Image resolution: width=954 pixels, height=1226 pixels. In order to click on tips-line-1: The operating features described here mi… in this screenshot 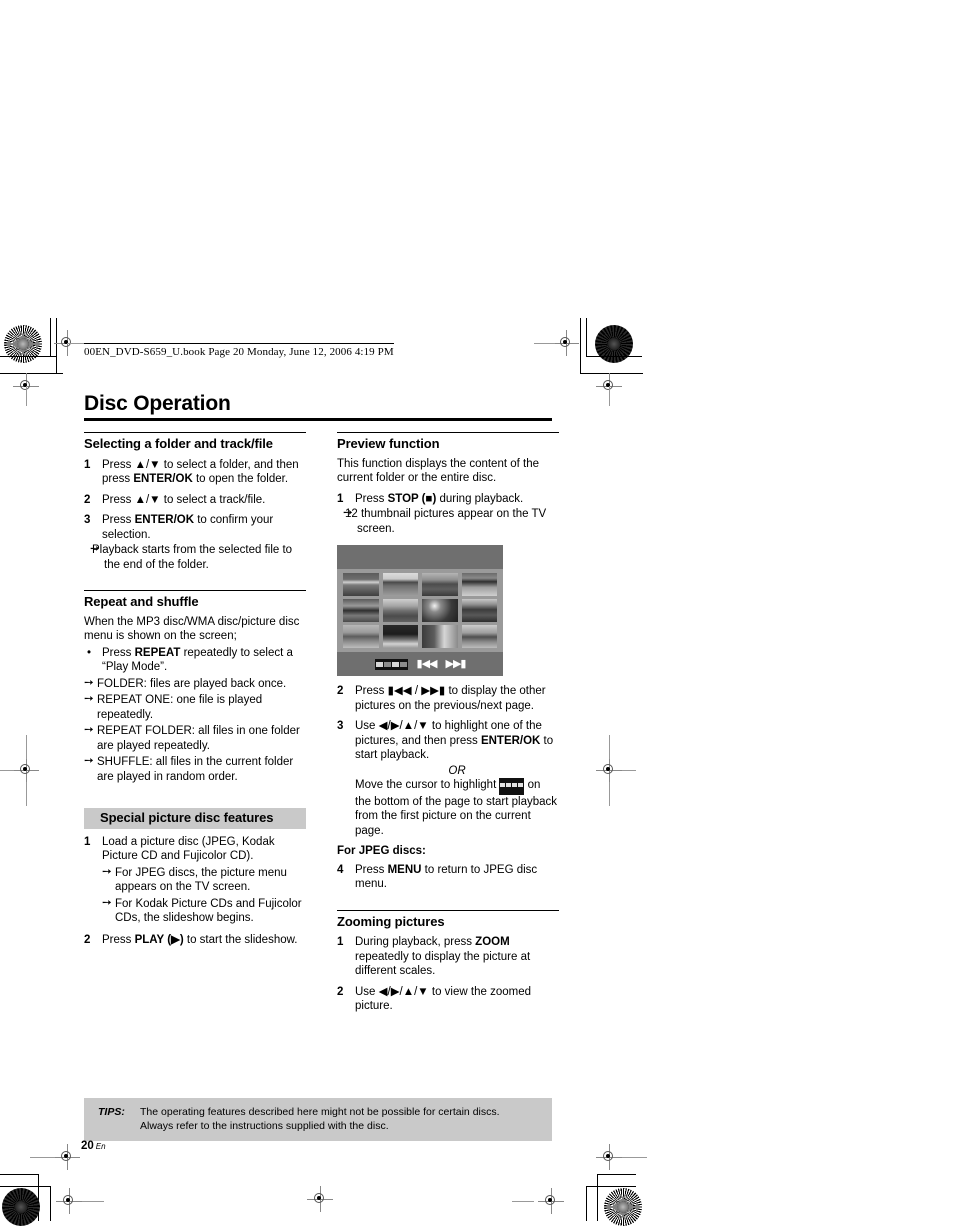, I will do `click(320, 1112)`.